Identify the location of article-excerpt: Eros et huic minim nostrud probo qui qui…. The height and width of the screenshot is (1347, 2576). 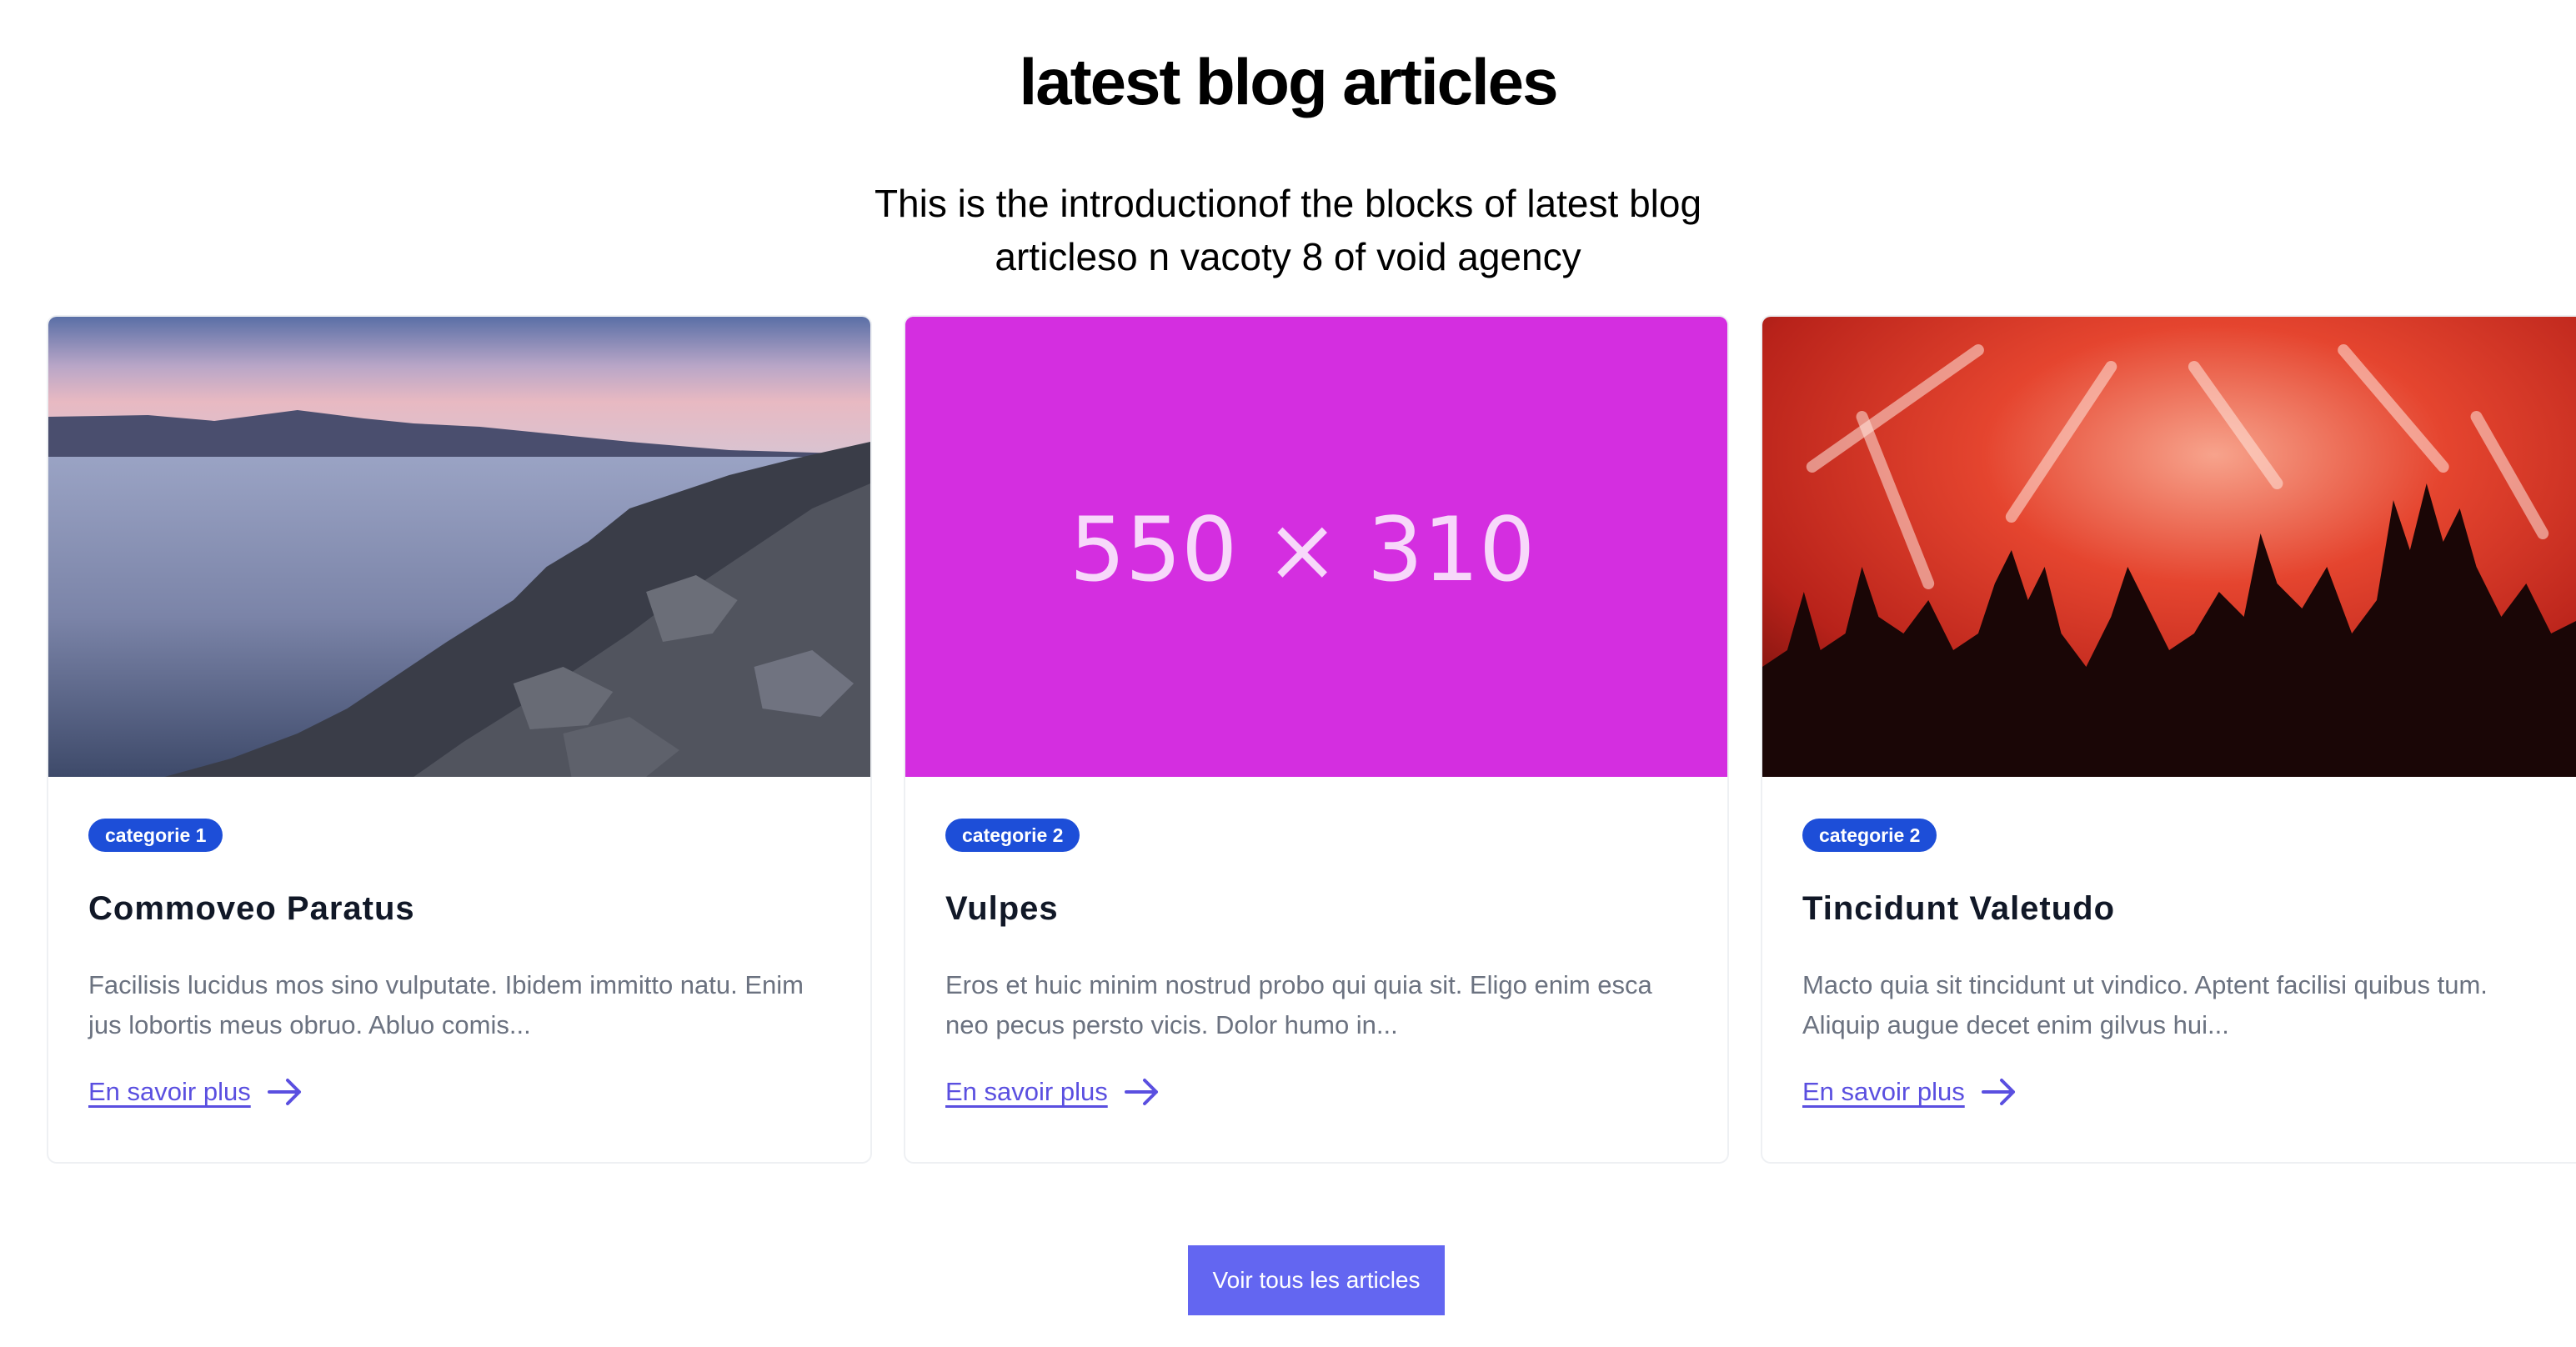
(1298, 1005).